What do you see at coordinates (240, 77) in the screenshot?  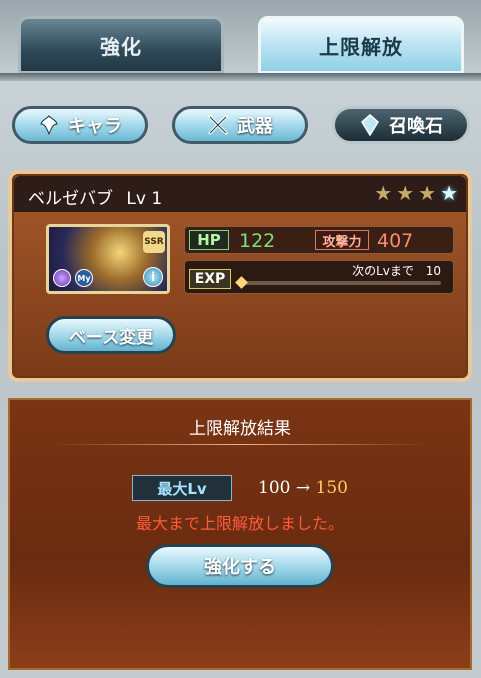 I see `tab-underline` at bounding box center [240, 77].